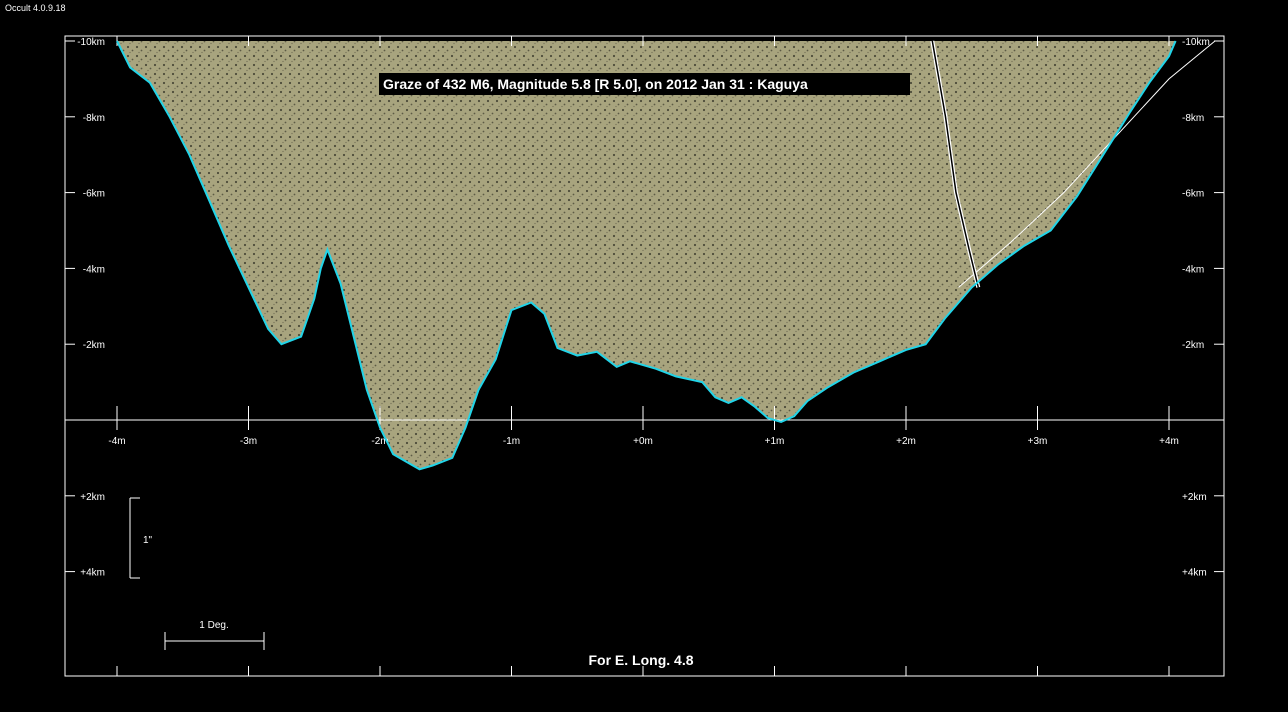 The width and height of the screenshot is (1288, 712). Describe the element at coordinates (214, 641) in the screenshot. I see `horizontal-scale-bar` at that location.